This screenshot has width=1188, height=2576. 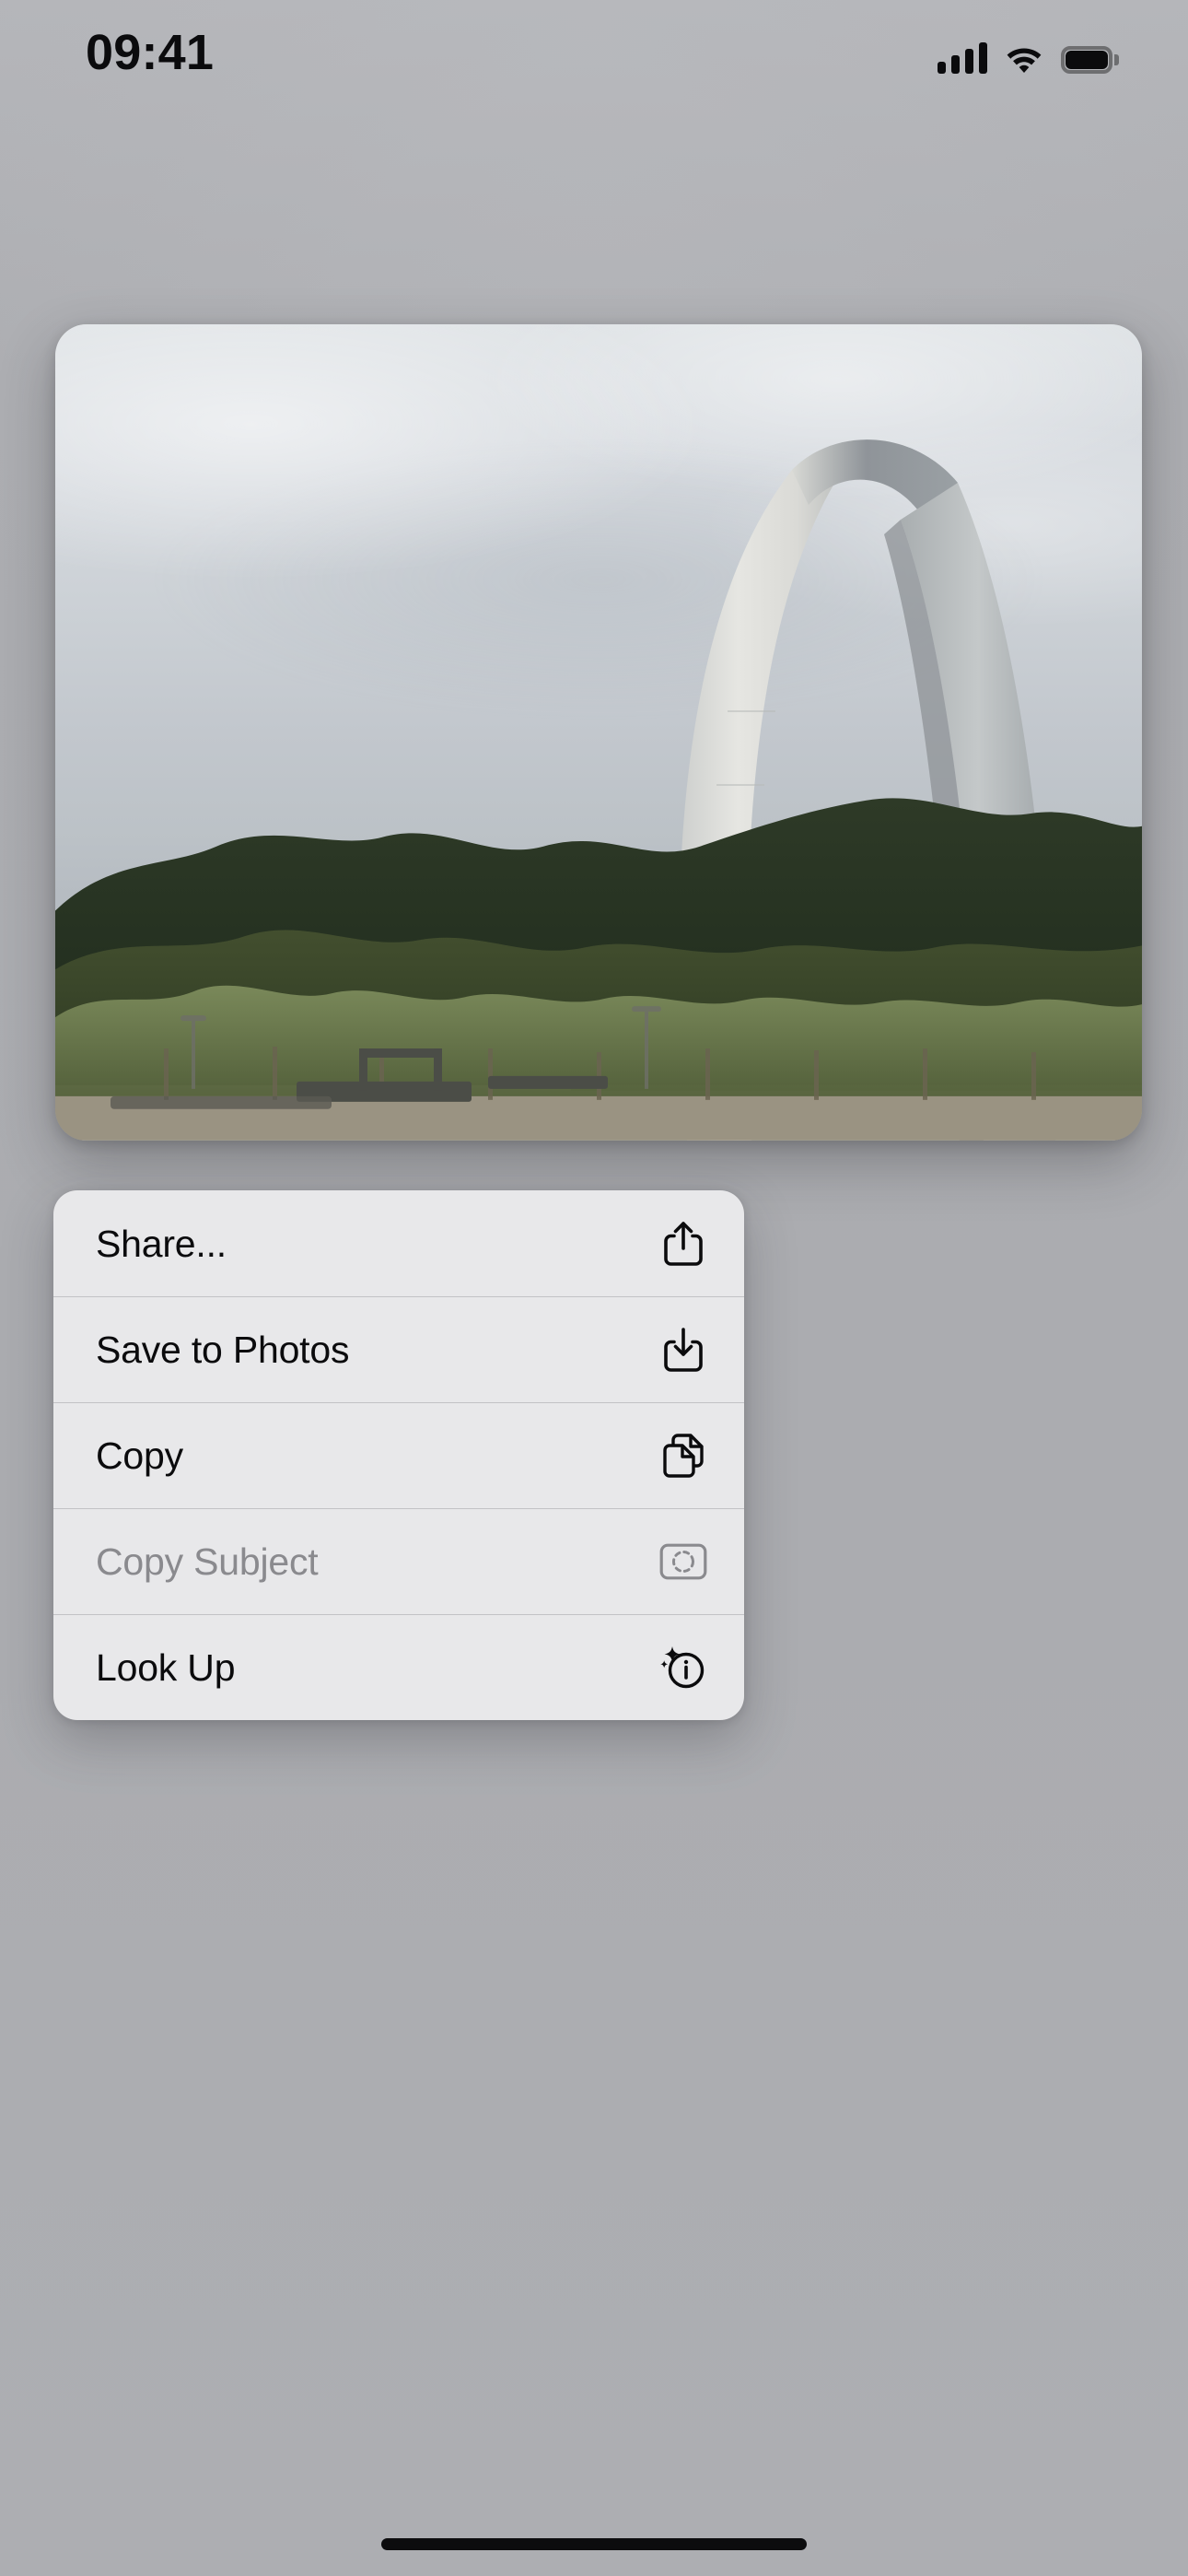 I want to click on menu-item-copy-subject: Copy Subject, so click(x=398, y=1561).